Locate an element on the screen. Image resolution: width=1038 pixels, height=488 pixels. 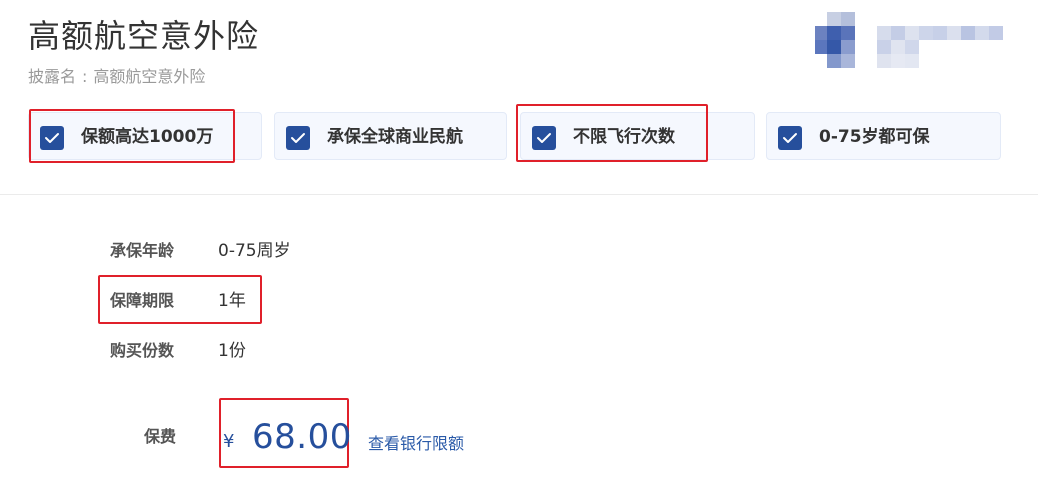
info-value-term: 1年 is located at coordinates (232, 301).